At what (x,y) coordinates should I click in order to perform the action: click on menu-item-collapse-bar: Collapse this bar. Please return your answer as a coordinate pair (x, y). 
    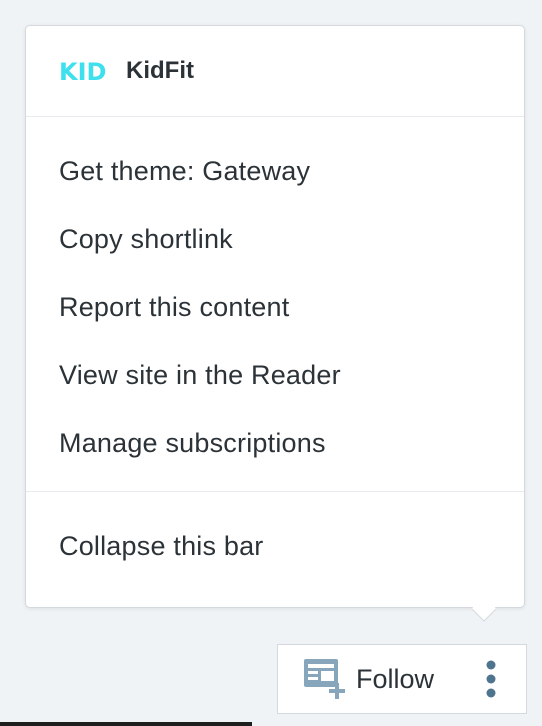
    Looking at the image, I should click on (275, 546).